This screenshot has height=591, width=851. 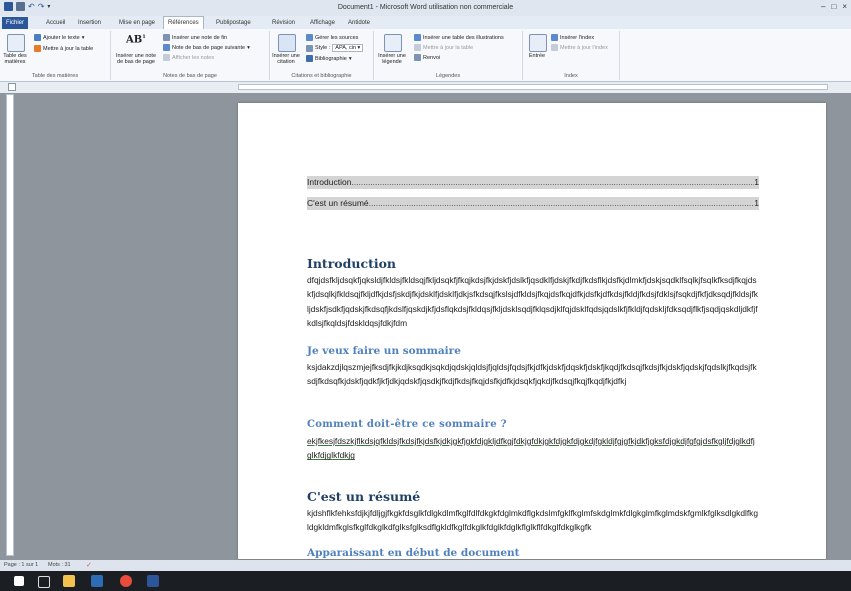 I want to click on tab-home: Accueil, so click(x=55, y=23).